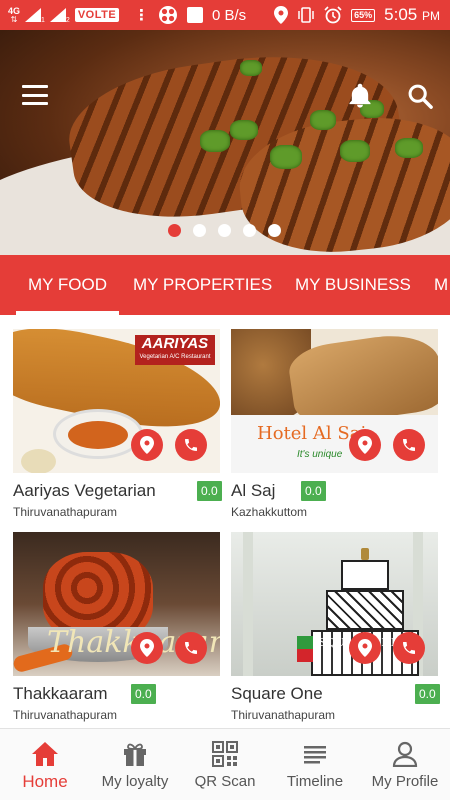 The width and height of the screenshot is (450, 800). What do you see at coordinates (175, 343) in the screenshot?
I see `sign-text: AARIYAS` at bounding box center [175, 343].